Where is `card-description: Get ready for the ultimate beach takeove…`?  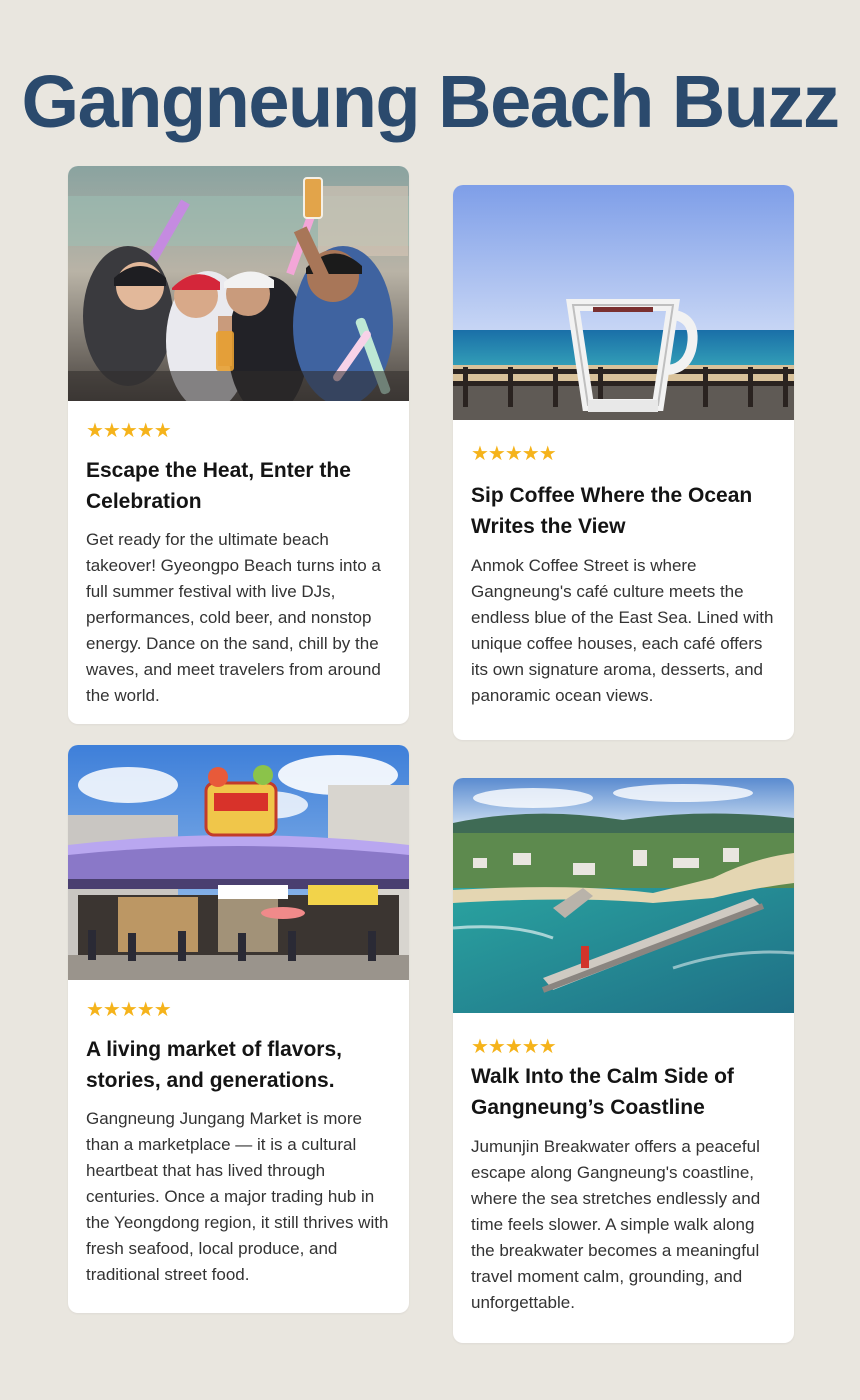 card-description: Get ready for the ultimate beach takeove… is located at coordinates (233, 617).